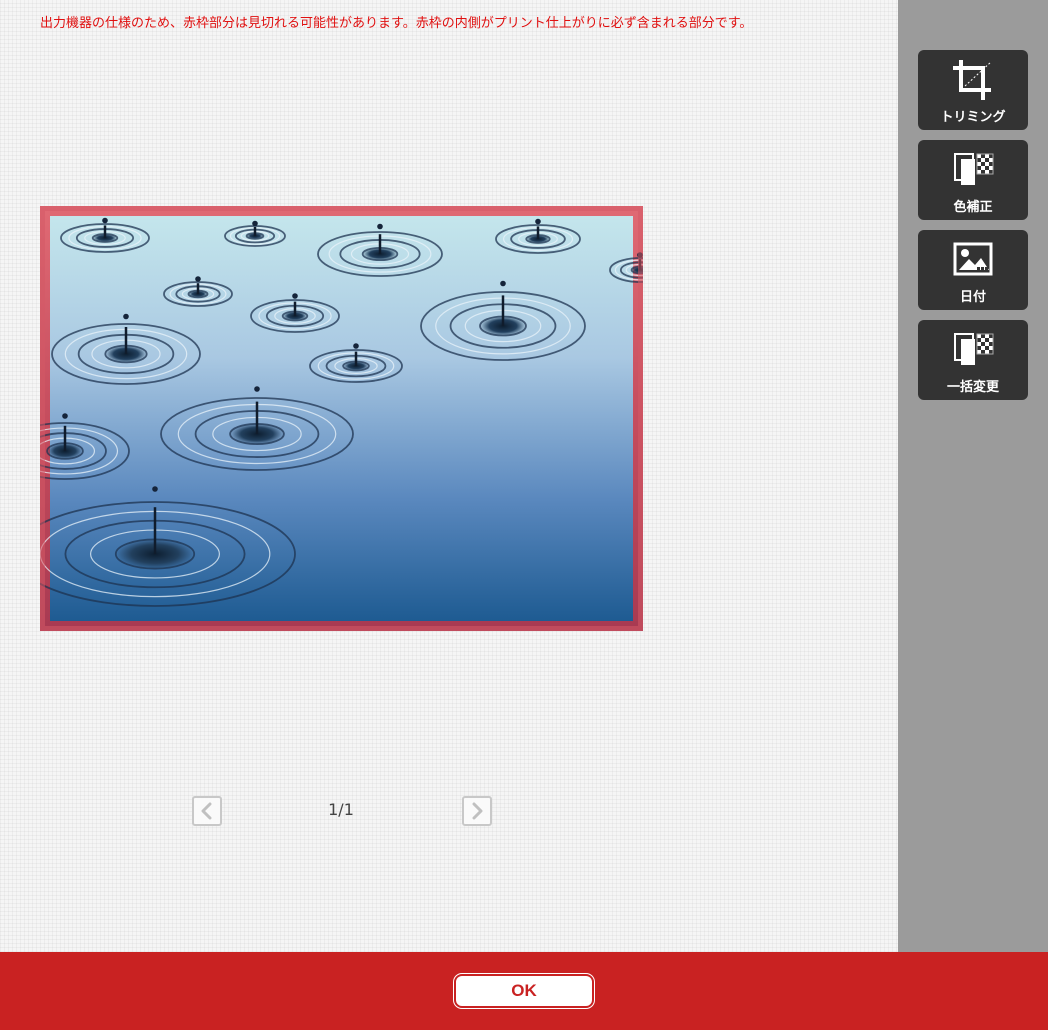 Image resolution: width=1048 pixels, height=1030 pixels. Describe the element at coordinates (972, 297) in the screenshot. I see `date-label: 日付` at that location.